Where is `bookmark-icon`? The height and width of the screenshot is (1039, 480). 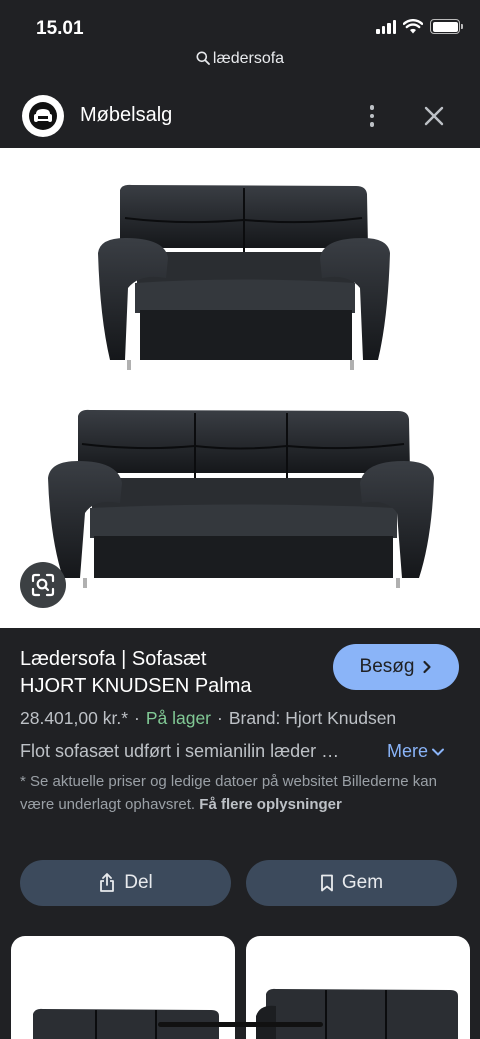 bookmark-icon is located at coordinates (327, 883).